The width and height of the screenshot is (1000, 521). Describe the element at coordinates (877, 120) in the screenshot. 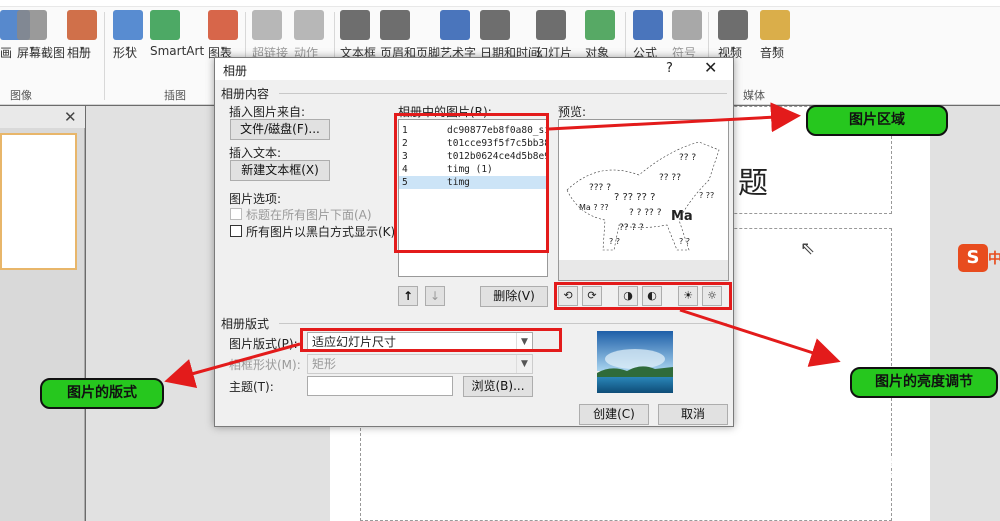

I see `callout-picture-area: 图片区域` at that location.